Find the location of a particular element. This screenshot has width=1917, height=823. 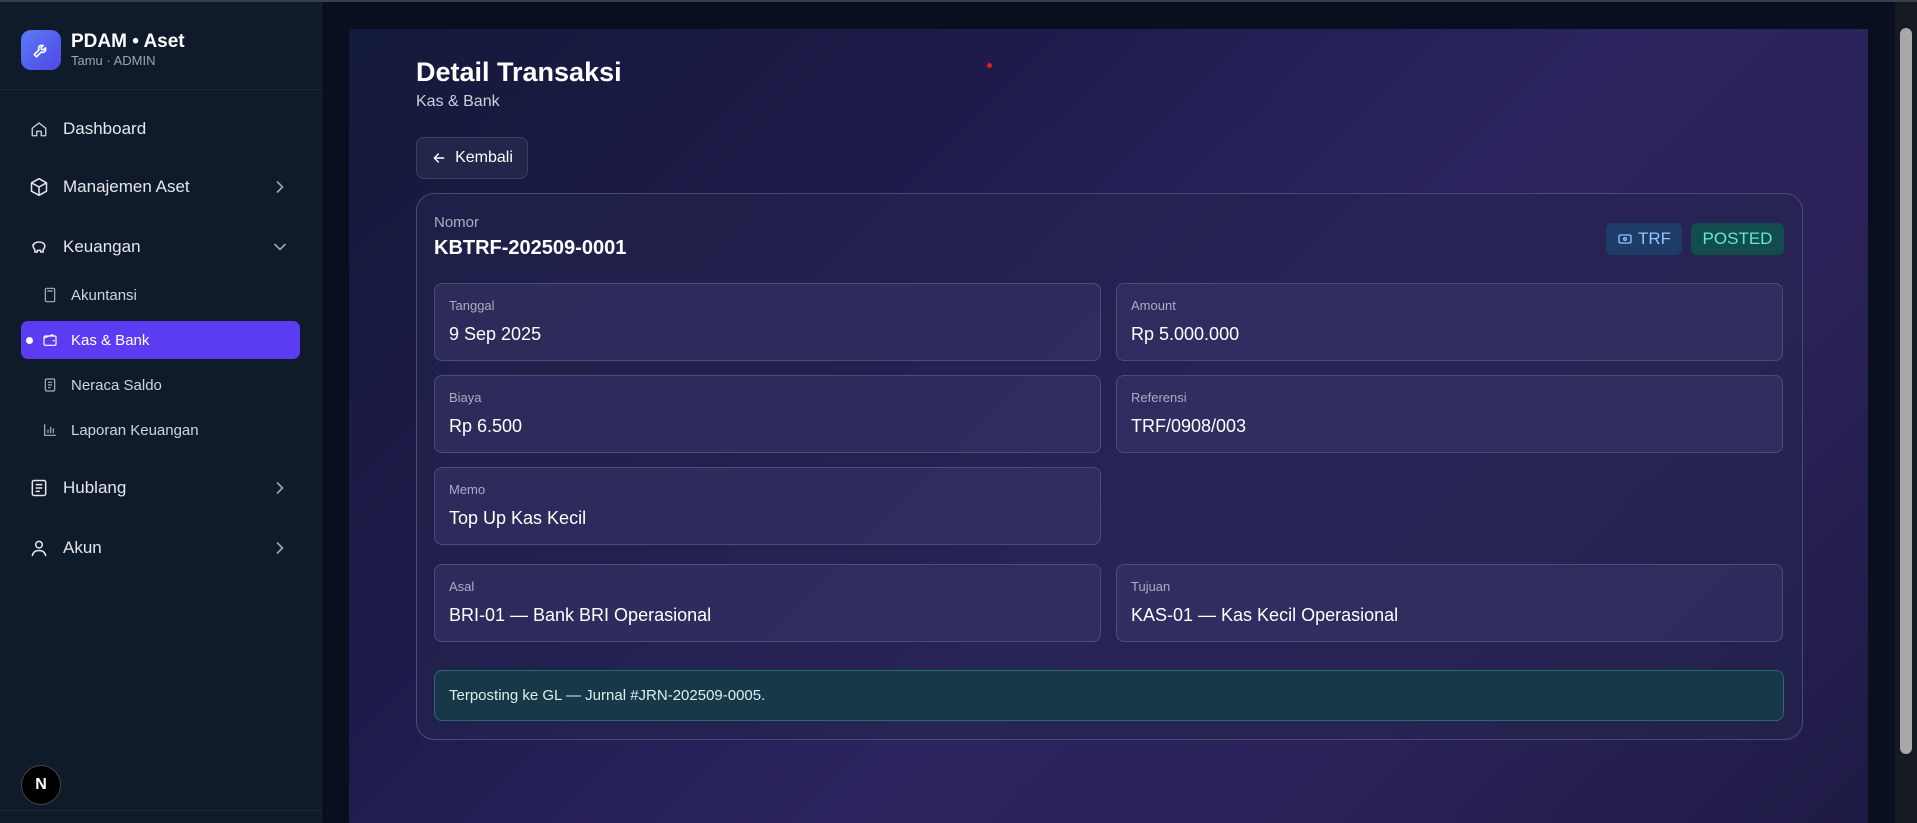

field-value: TRF/0908/003 is located at coordinates (1189, 426).